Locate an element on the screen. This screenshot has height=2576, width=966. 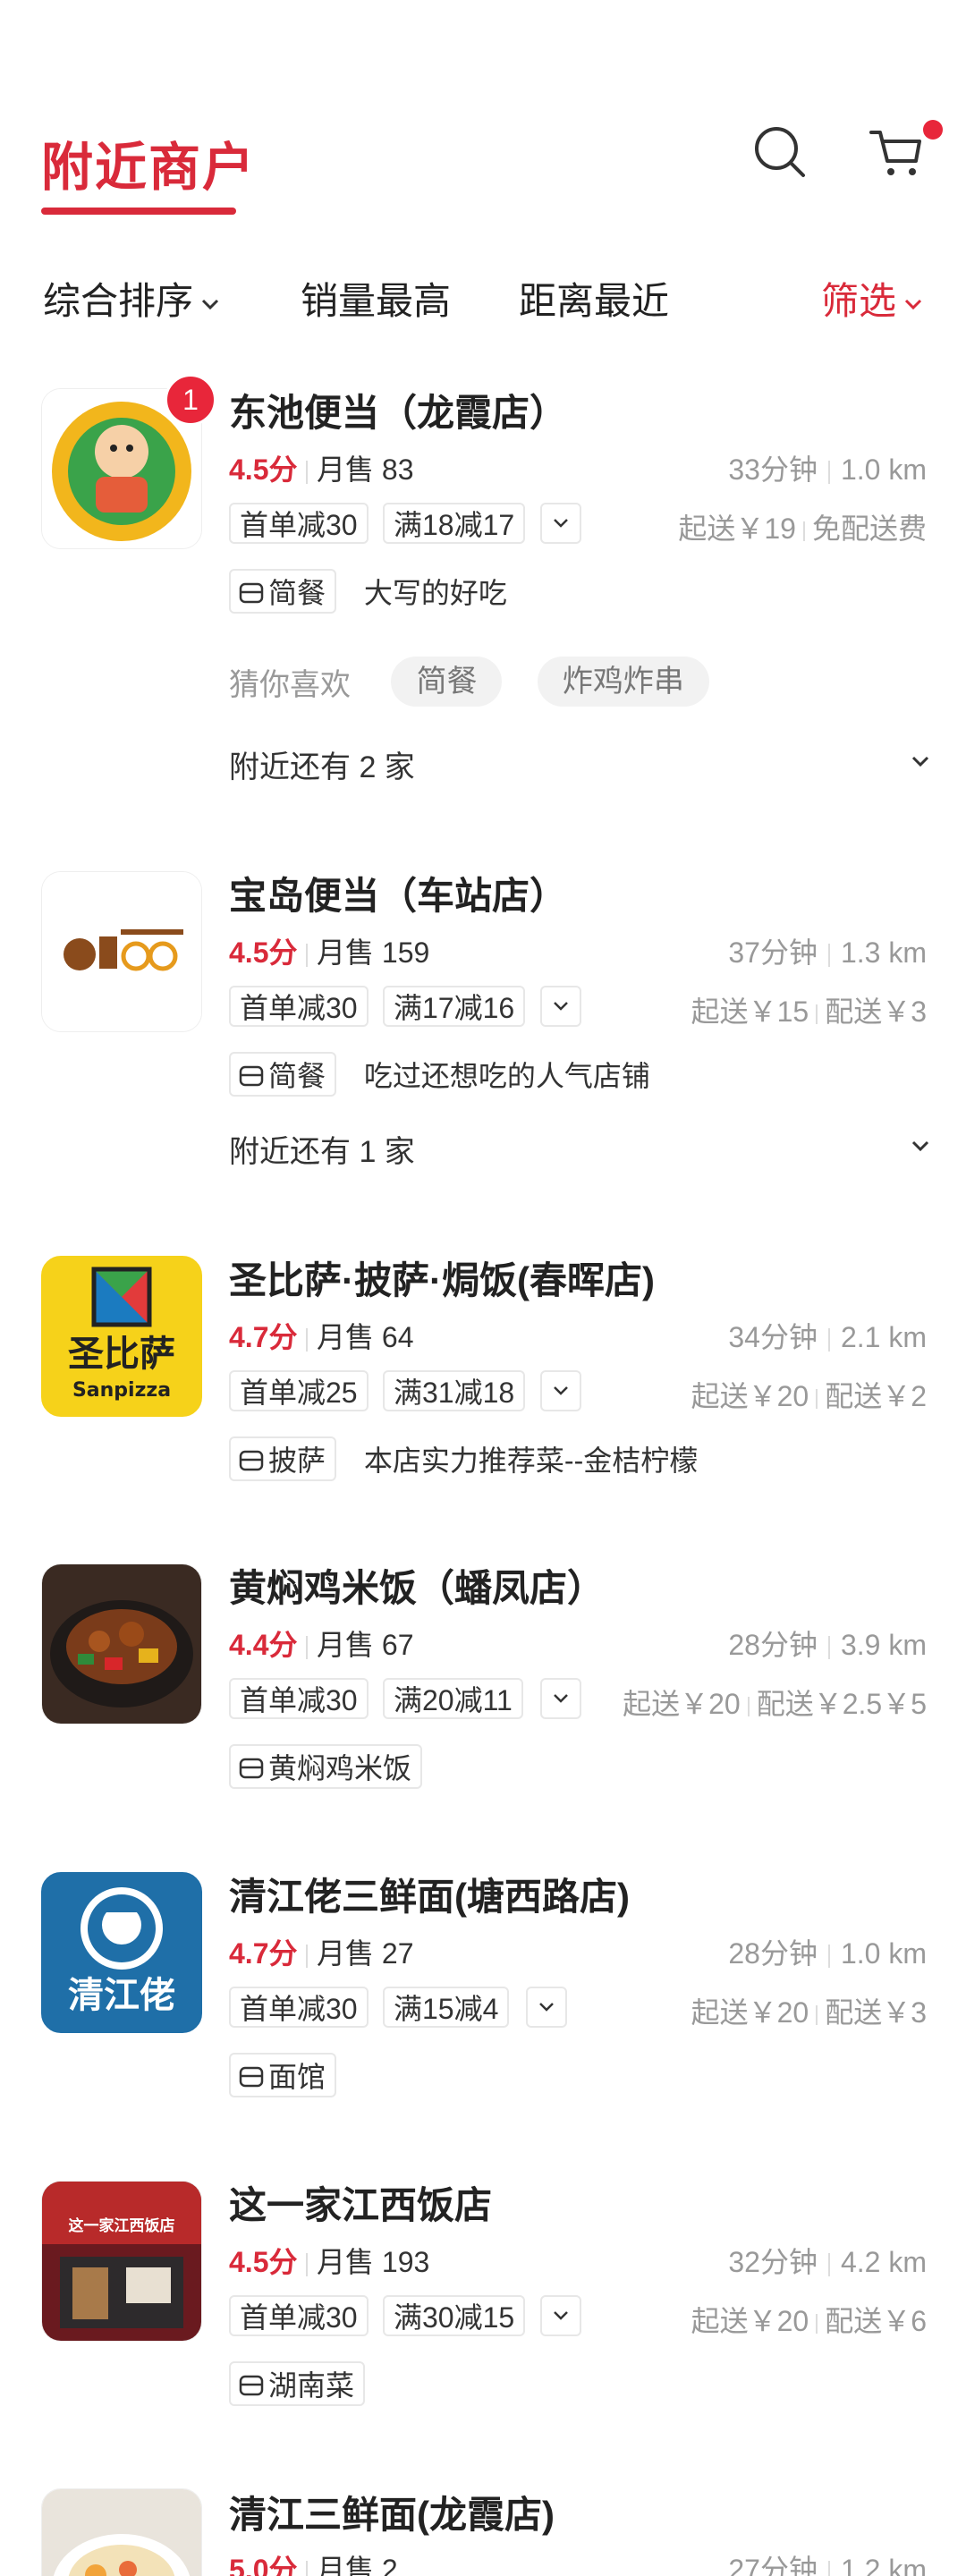
shop-logo: 这一家江西饭店 is located at coordinates (121, 2261).